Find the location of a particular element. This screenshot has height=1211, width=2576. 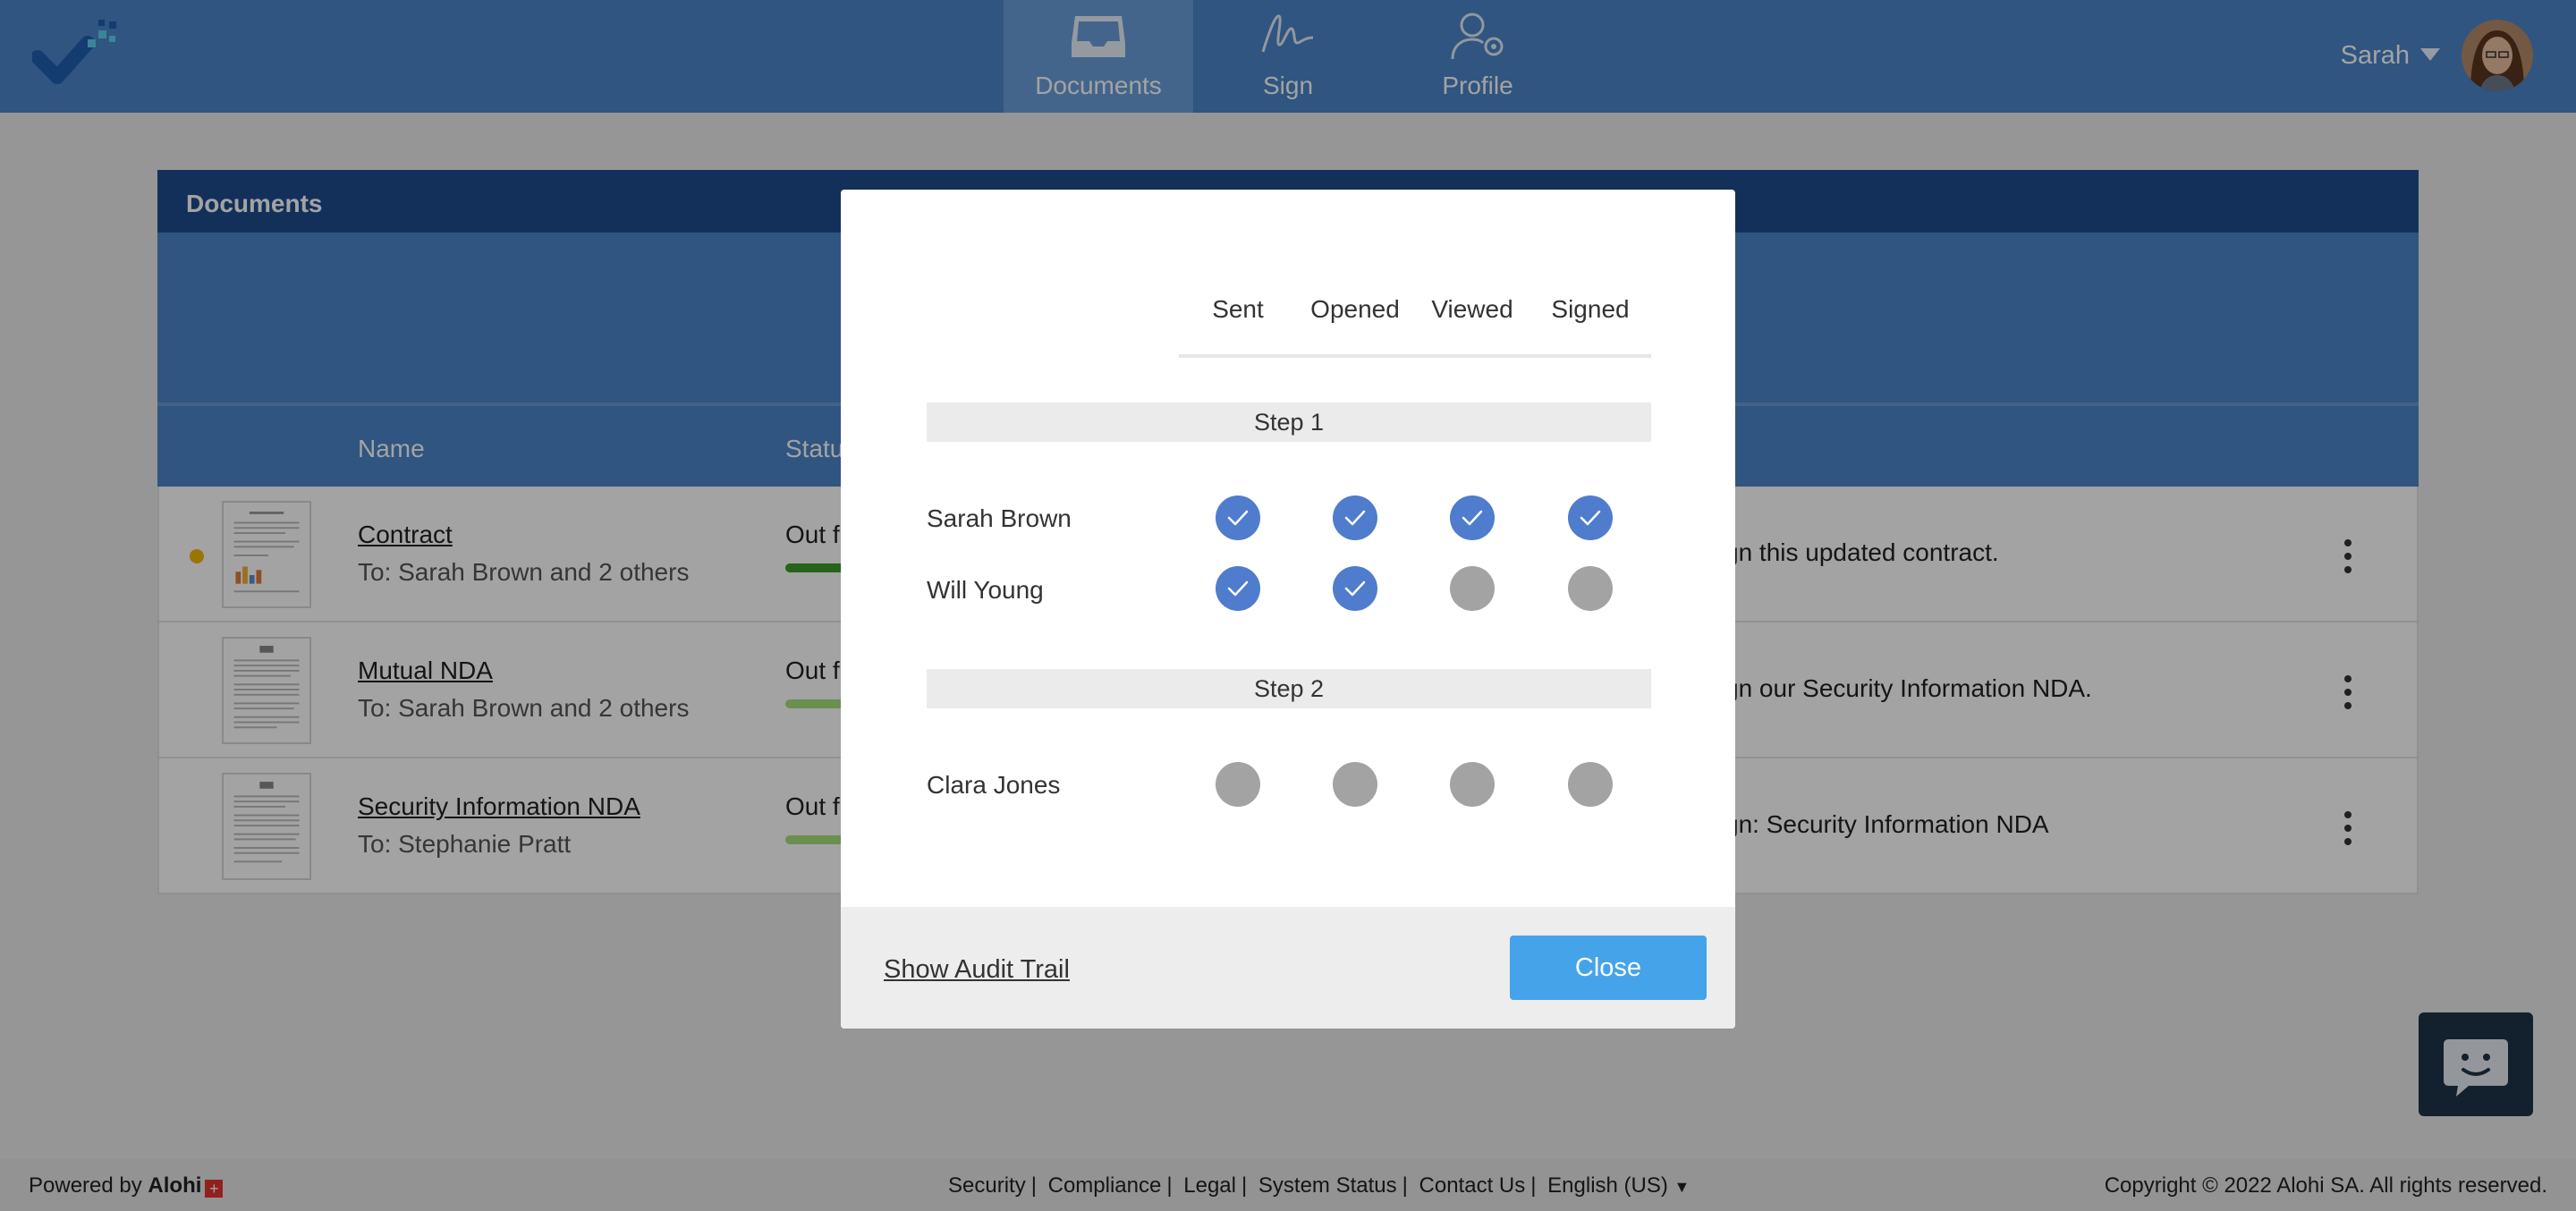

step-2-label: Step 2 is located at coordinates (1289, 688).